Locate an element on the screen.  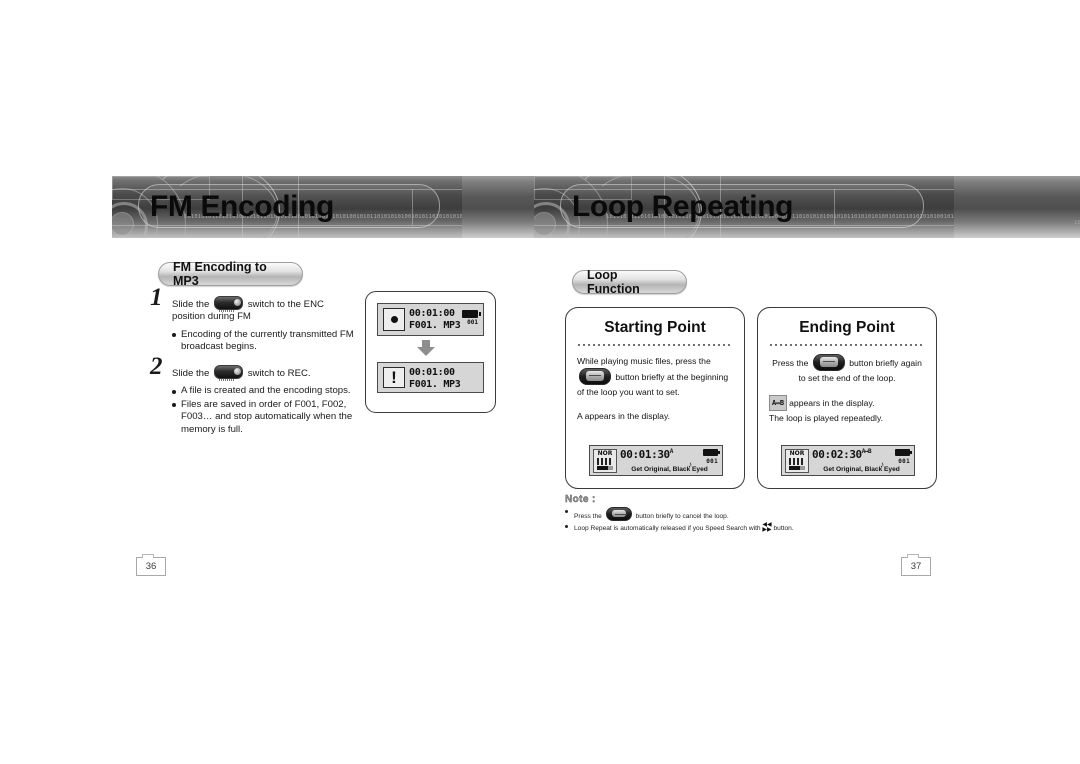
panel-title: Starting Point is located at coordinates (655, 327).